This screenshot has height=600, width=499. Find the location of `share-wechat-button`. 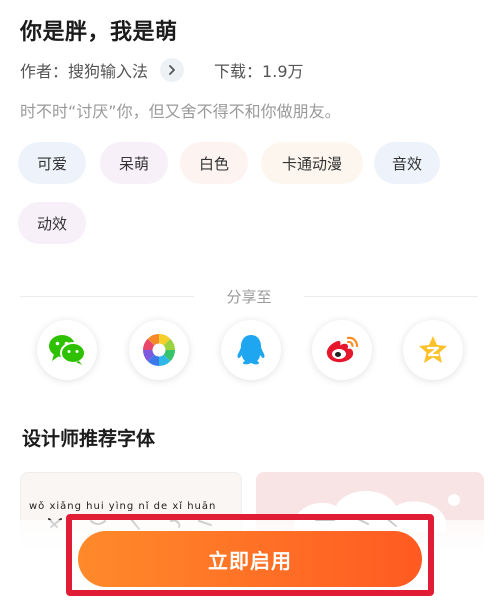

share-wechat-button is located at coordinates (67, 350).